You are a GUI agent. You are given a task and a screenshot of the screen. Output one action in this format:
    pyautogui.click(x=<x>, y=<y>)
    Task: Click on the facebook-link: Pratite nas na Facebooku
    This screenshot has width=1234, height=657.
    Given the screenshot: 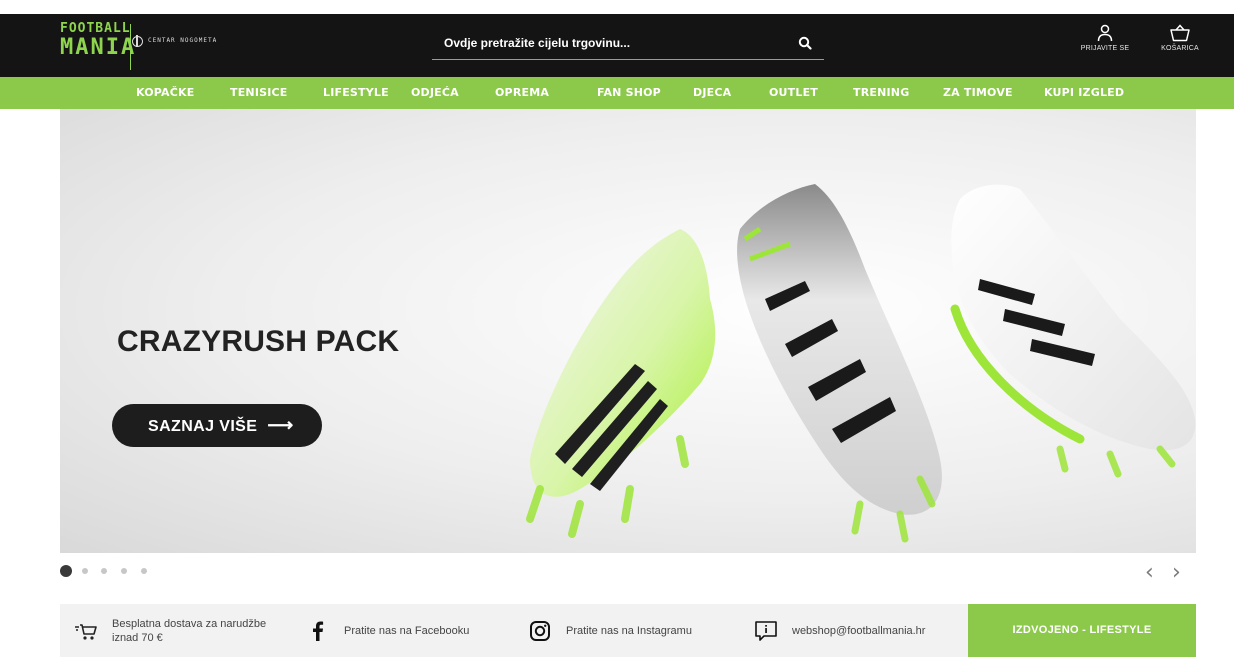 What is the action you would take?
    pyautogui.click(x=387, y=630)
    